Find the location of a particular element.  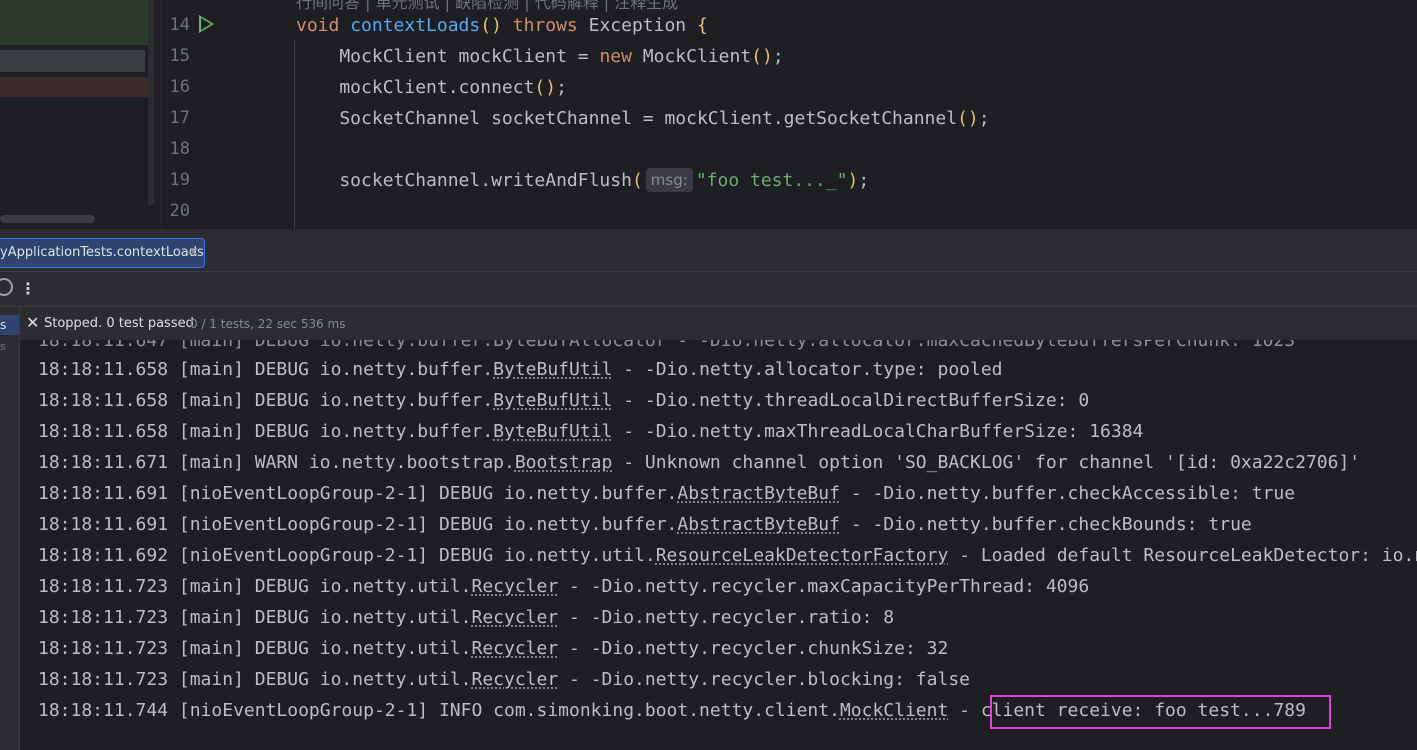

test-tree: s s is located at coordinates (10, 528).